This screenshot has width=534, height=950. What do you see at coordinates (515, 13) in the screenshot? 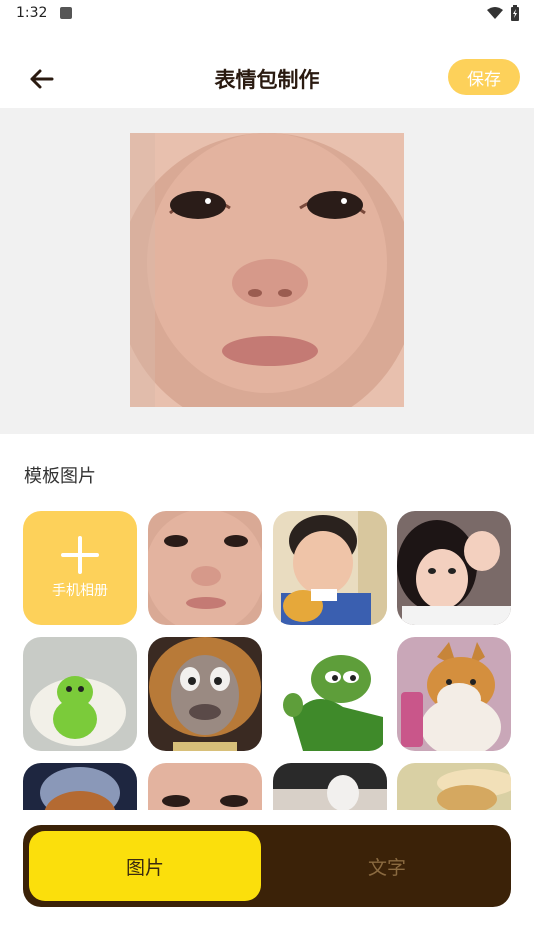
I see `battery-icon` at bounding box center [515, 13].